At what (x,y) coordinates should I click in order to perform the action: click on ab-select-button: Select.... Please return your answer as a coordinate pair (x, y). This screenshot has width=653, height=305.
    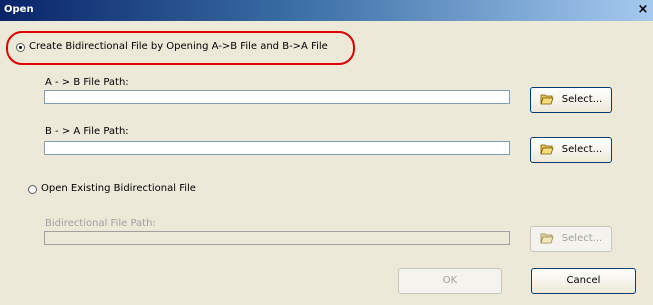
    Looking at the image, I should click on (571, 100).